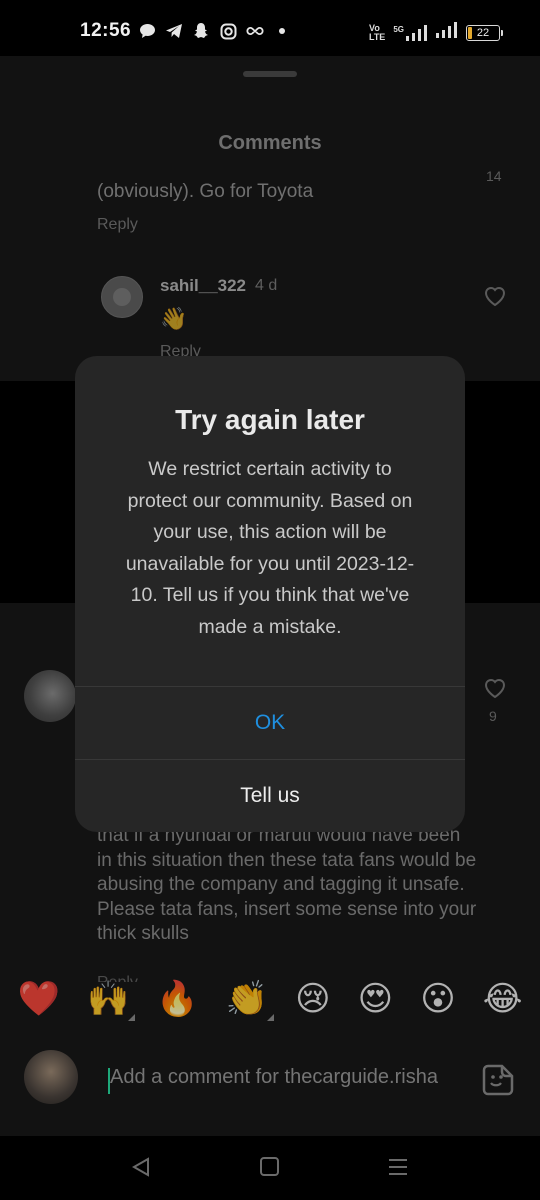 This screenshot has height=1200, width=540. Describe the element at coordinates (375, 999) in the screenshot. I see `emoji-heart-eyes: 😍` at that location.